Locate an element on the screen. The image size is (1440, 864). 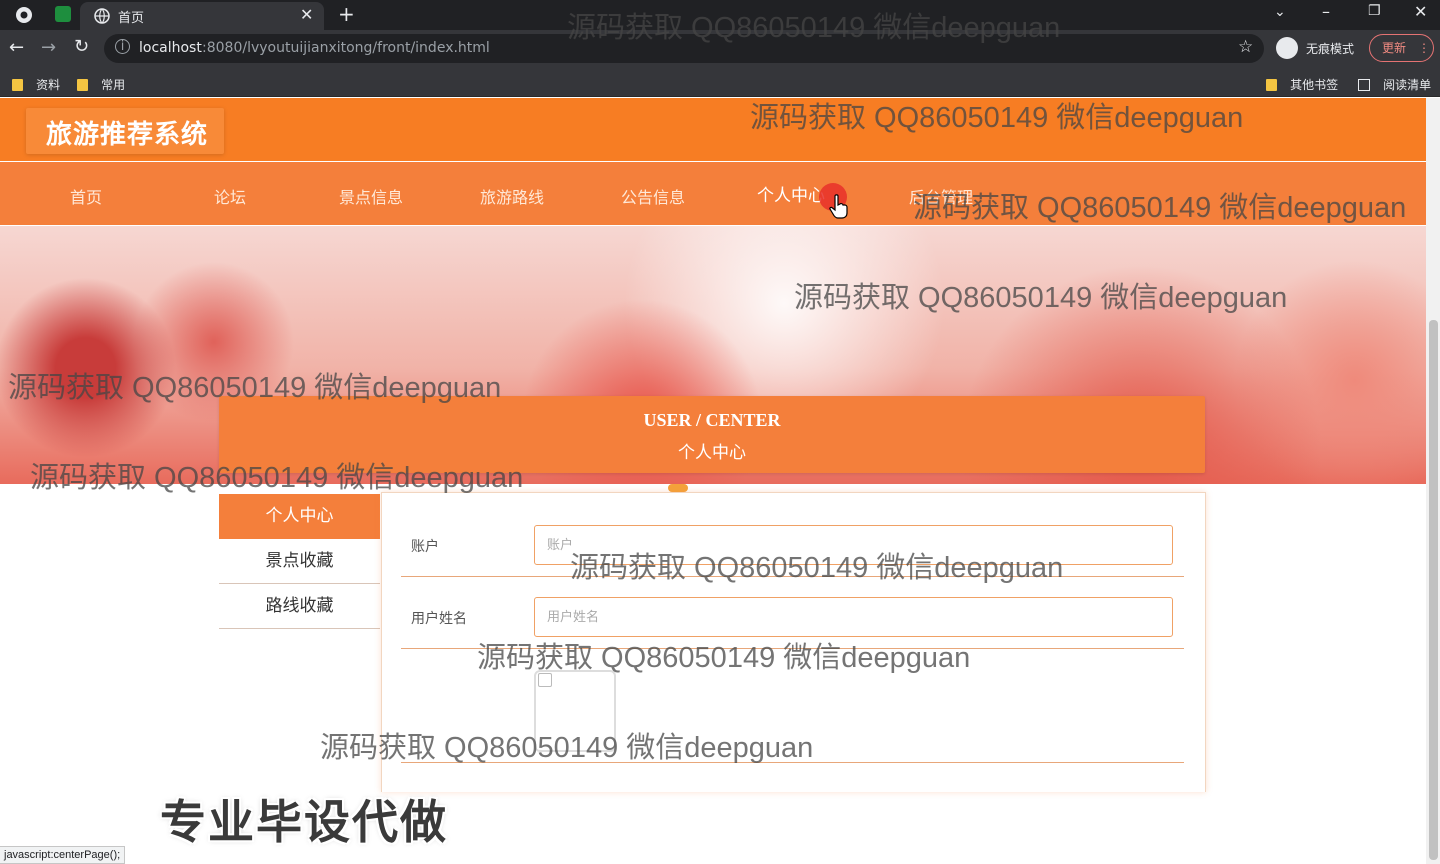
restore-icon: ❐ is located at coordinates (1374, 11).